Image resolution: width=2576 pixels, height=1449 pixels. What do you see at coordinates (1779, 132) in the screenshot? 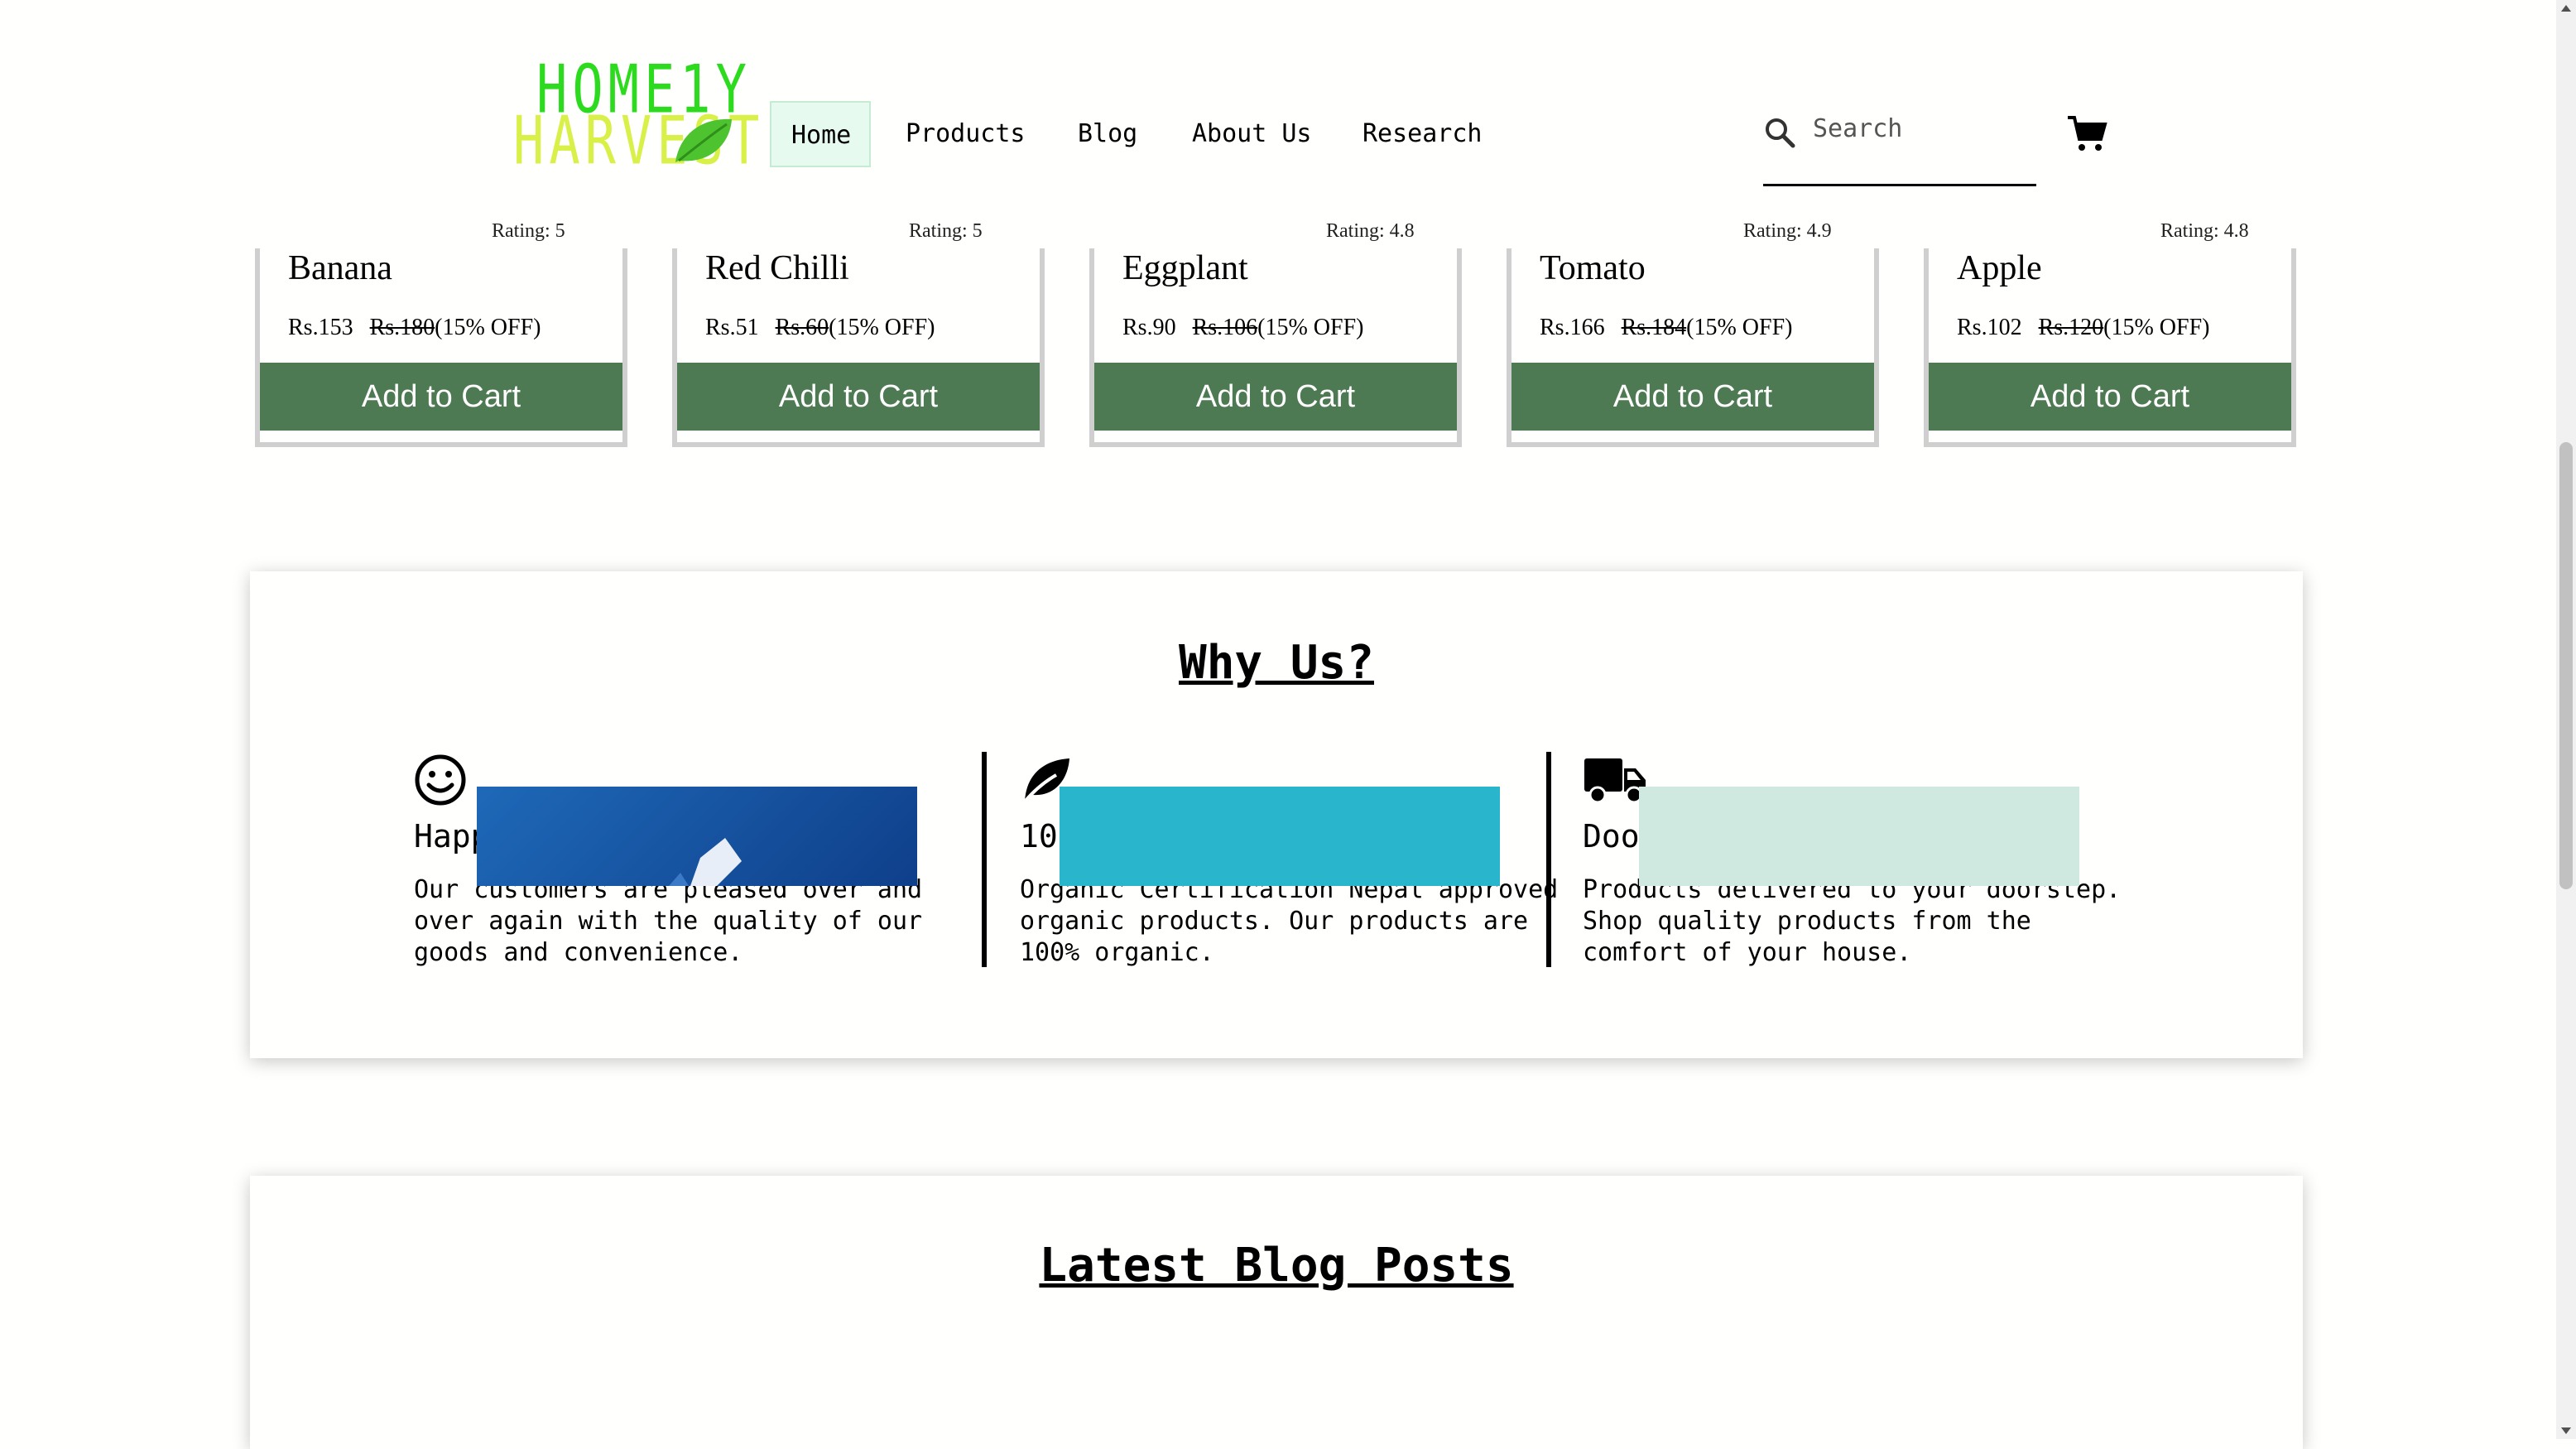
I see `search-icon` at bounding box center [1779, 132].